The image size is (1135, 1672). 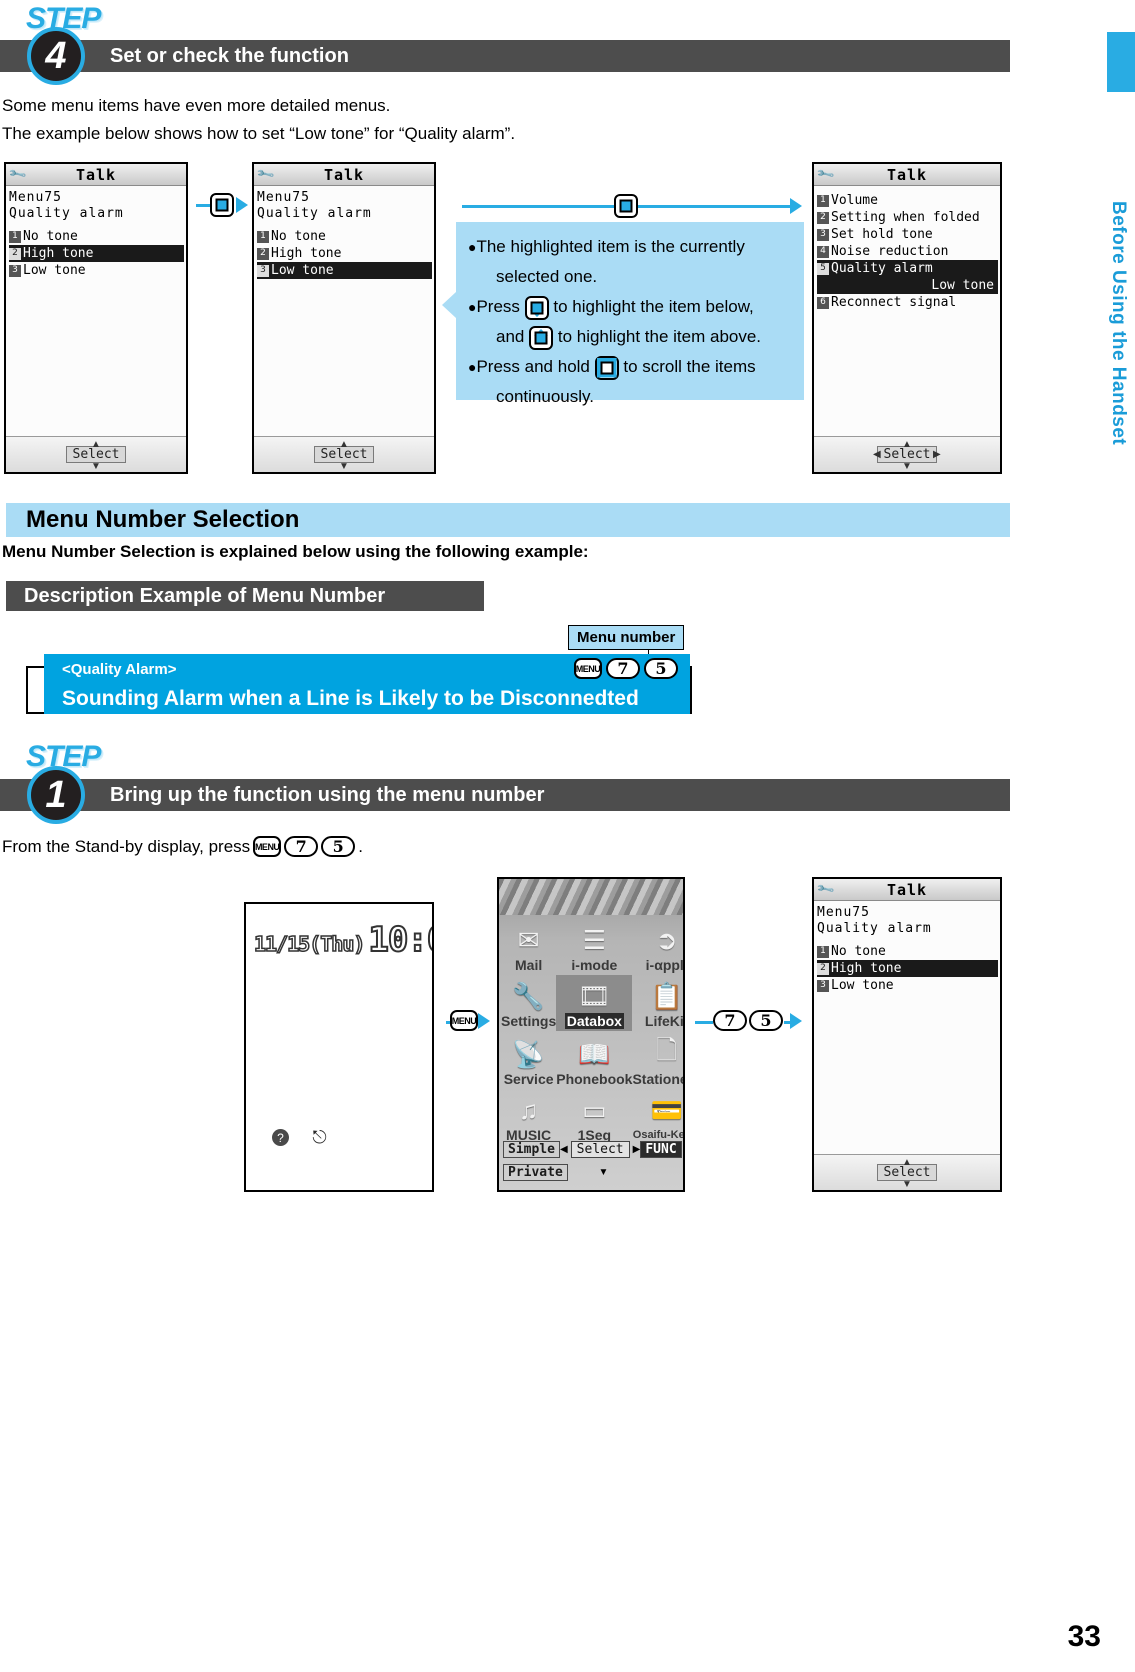 What do you see at coordinates (531, 1149) in the screenshot?
I see `simple-tag: Simple` at bounding box center [531, 1149].